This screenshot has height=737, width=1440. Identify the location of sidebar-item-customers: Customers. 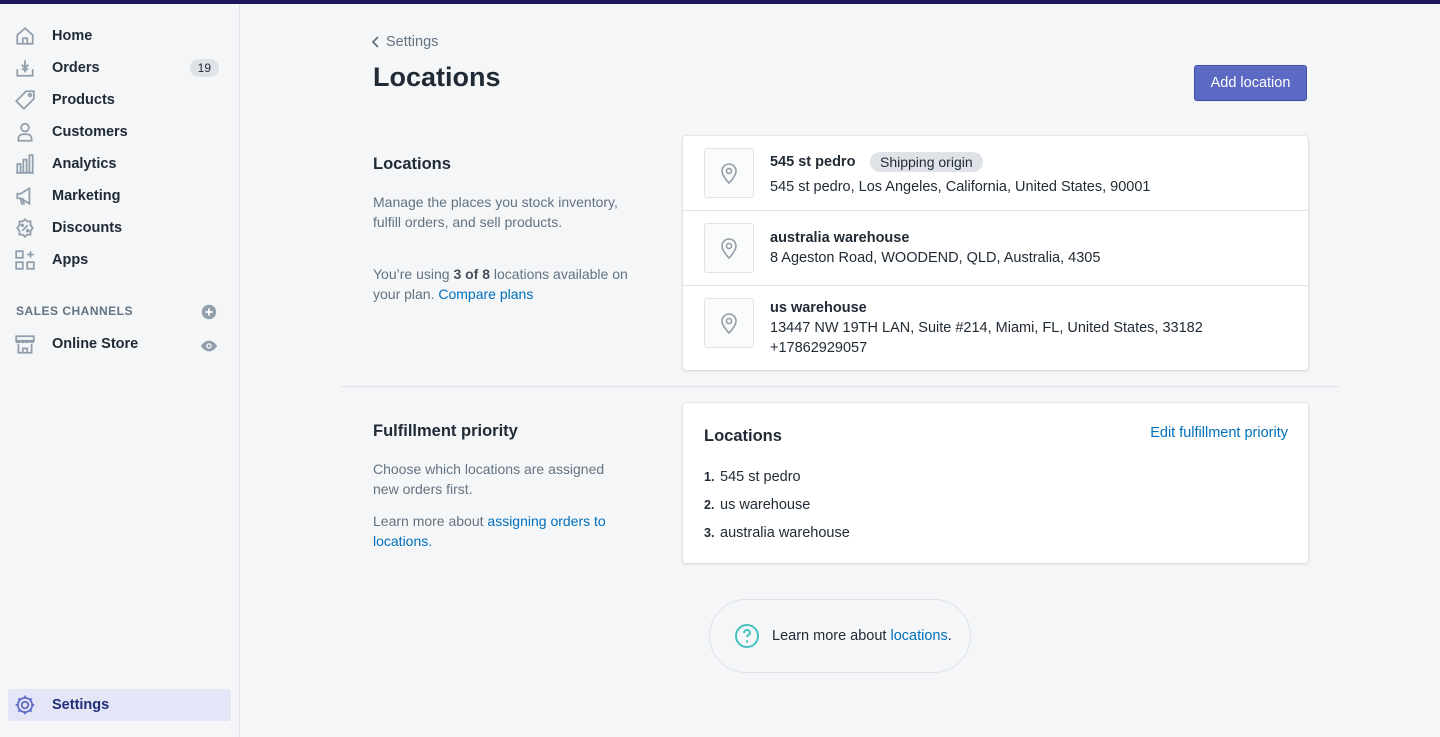
(119, 132).